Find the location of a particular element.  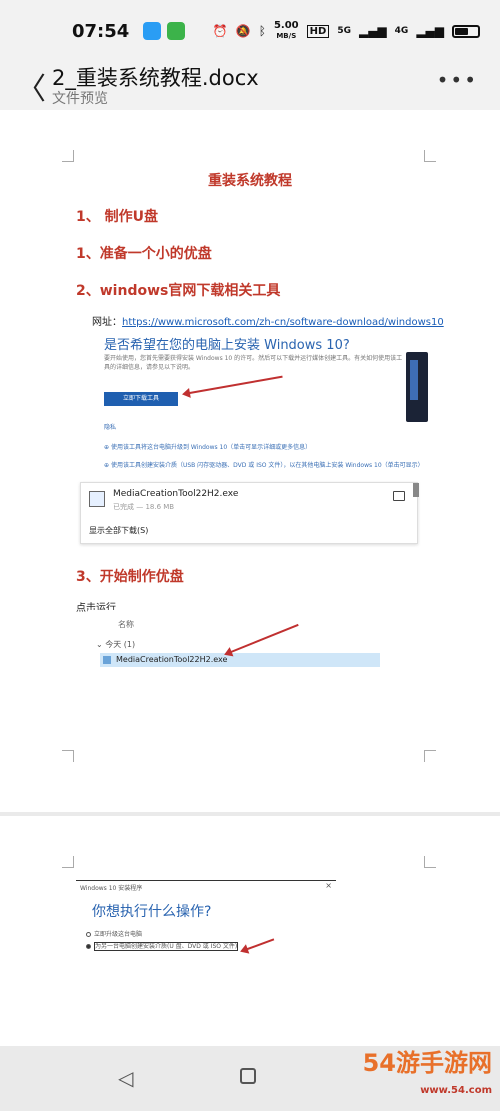

alarm-icon: ⏰ is located at coordinates (220, 31).